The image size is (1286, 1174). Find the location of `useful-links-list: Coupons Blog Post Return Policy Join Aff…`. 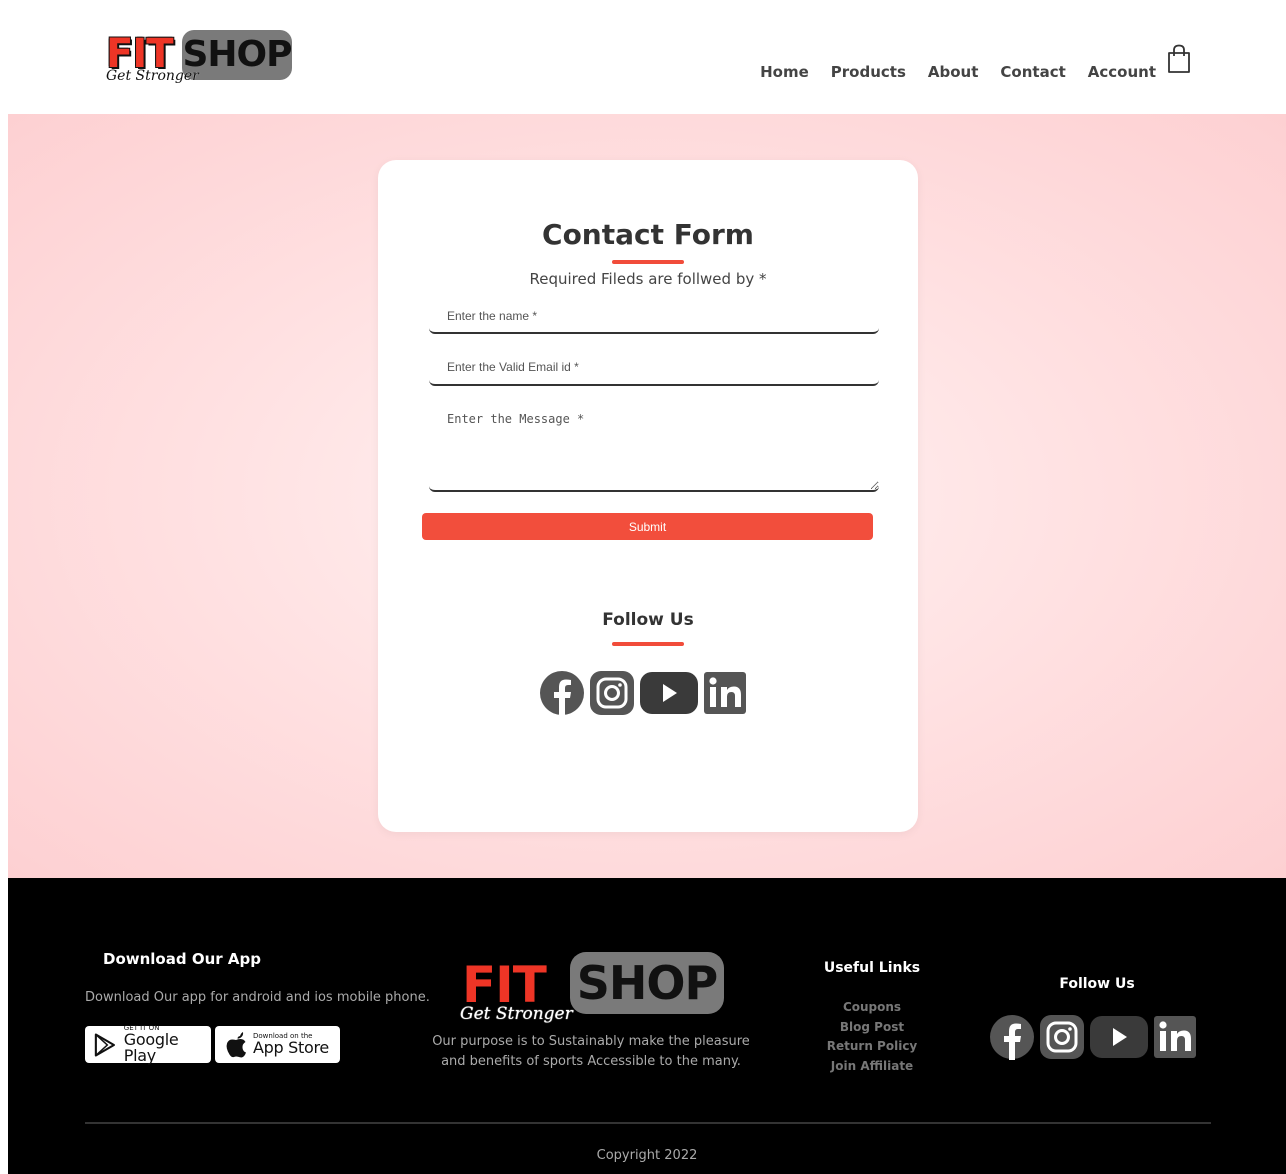

useful-links-list: Coupons Blog Post Return Policy Join Aff… is located at coordinates (872, 1037).